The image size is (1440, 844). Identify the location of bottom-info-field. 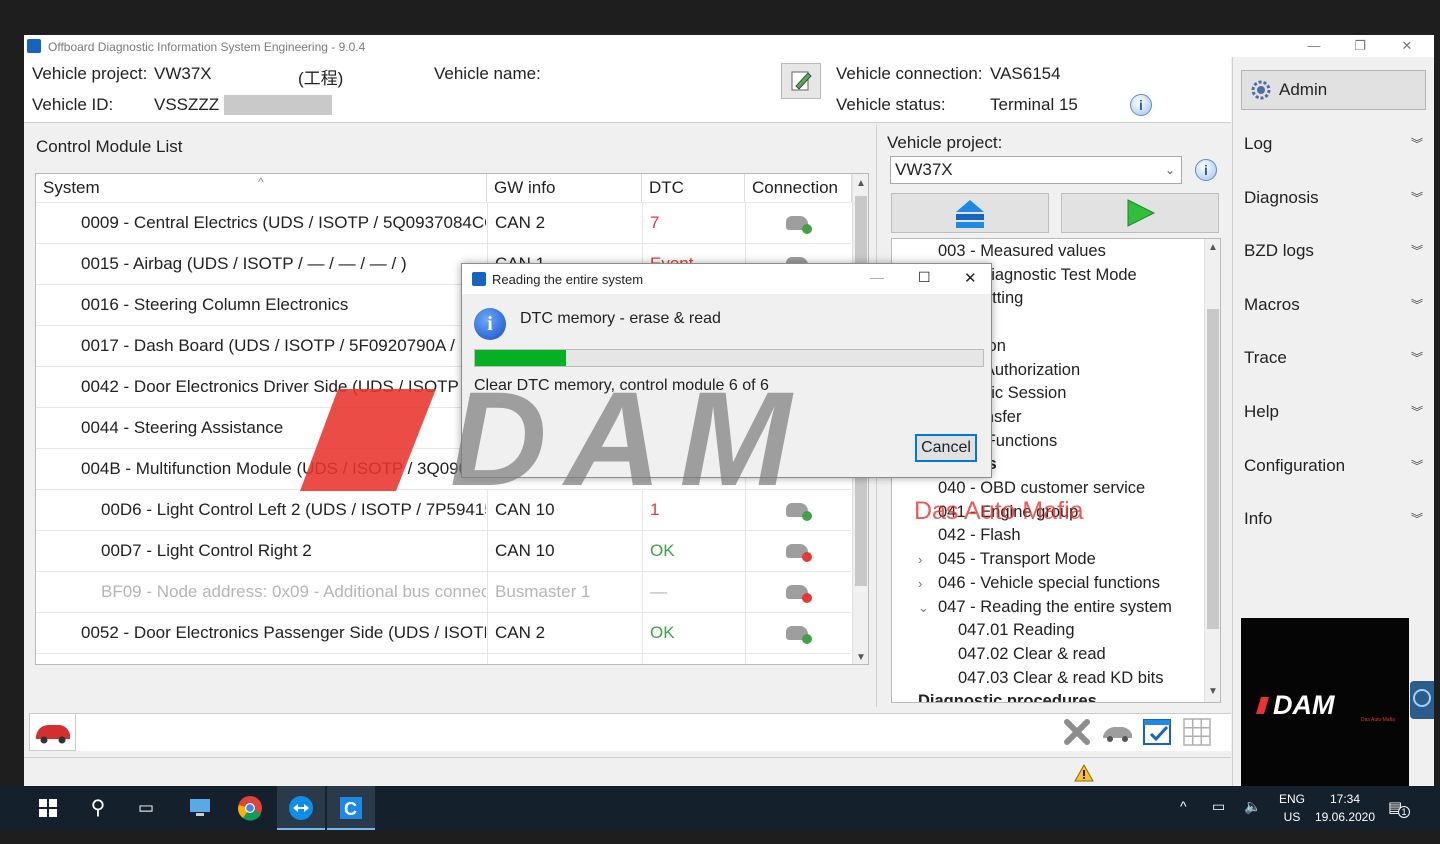
(653, 732).